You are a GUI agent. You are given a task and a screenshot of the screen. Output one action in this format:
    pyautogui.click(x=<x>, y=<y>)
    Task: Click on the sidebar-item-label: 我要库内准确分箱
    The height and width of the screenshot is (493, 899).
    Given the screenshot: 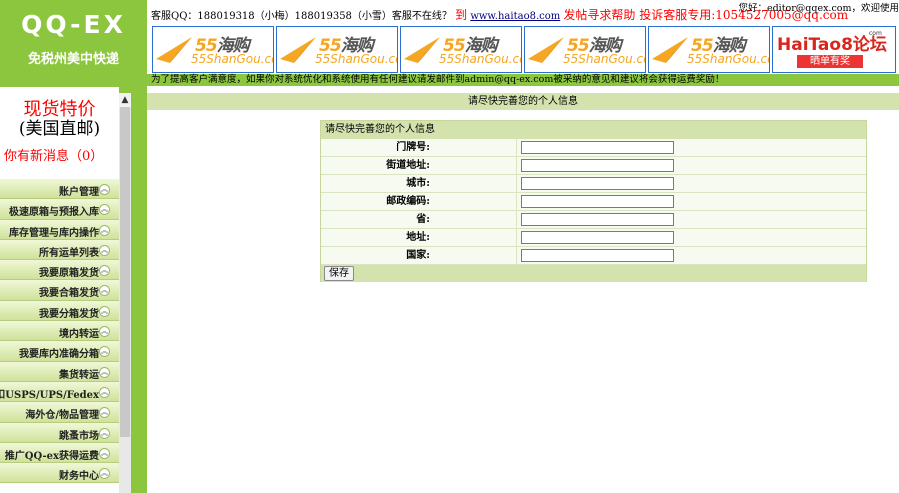 What is the action you would take?
    pyautogui.click(x=59, y=355)
    